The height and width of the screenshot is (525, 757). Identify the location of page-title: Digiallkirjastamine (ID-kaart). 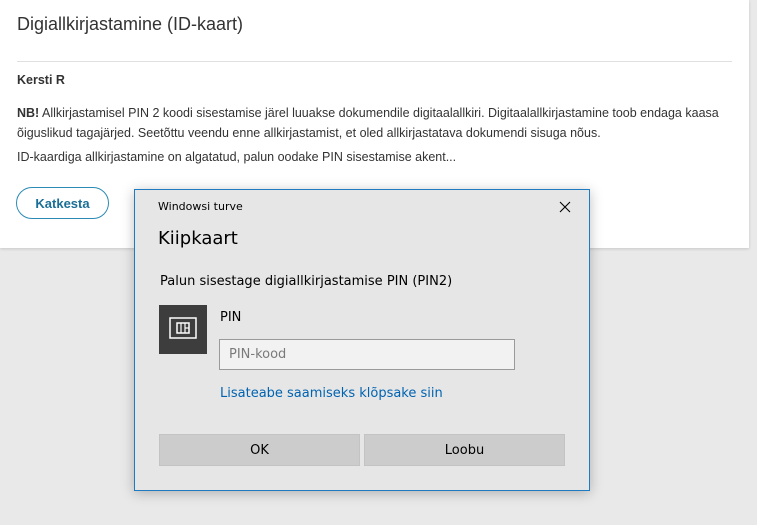
(130, 24).